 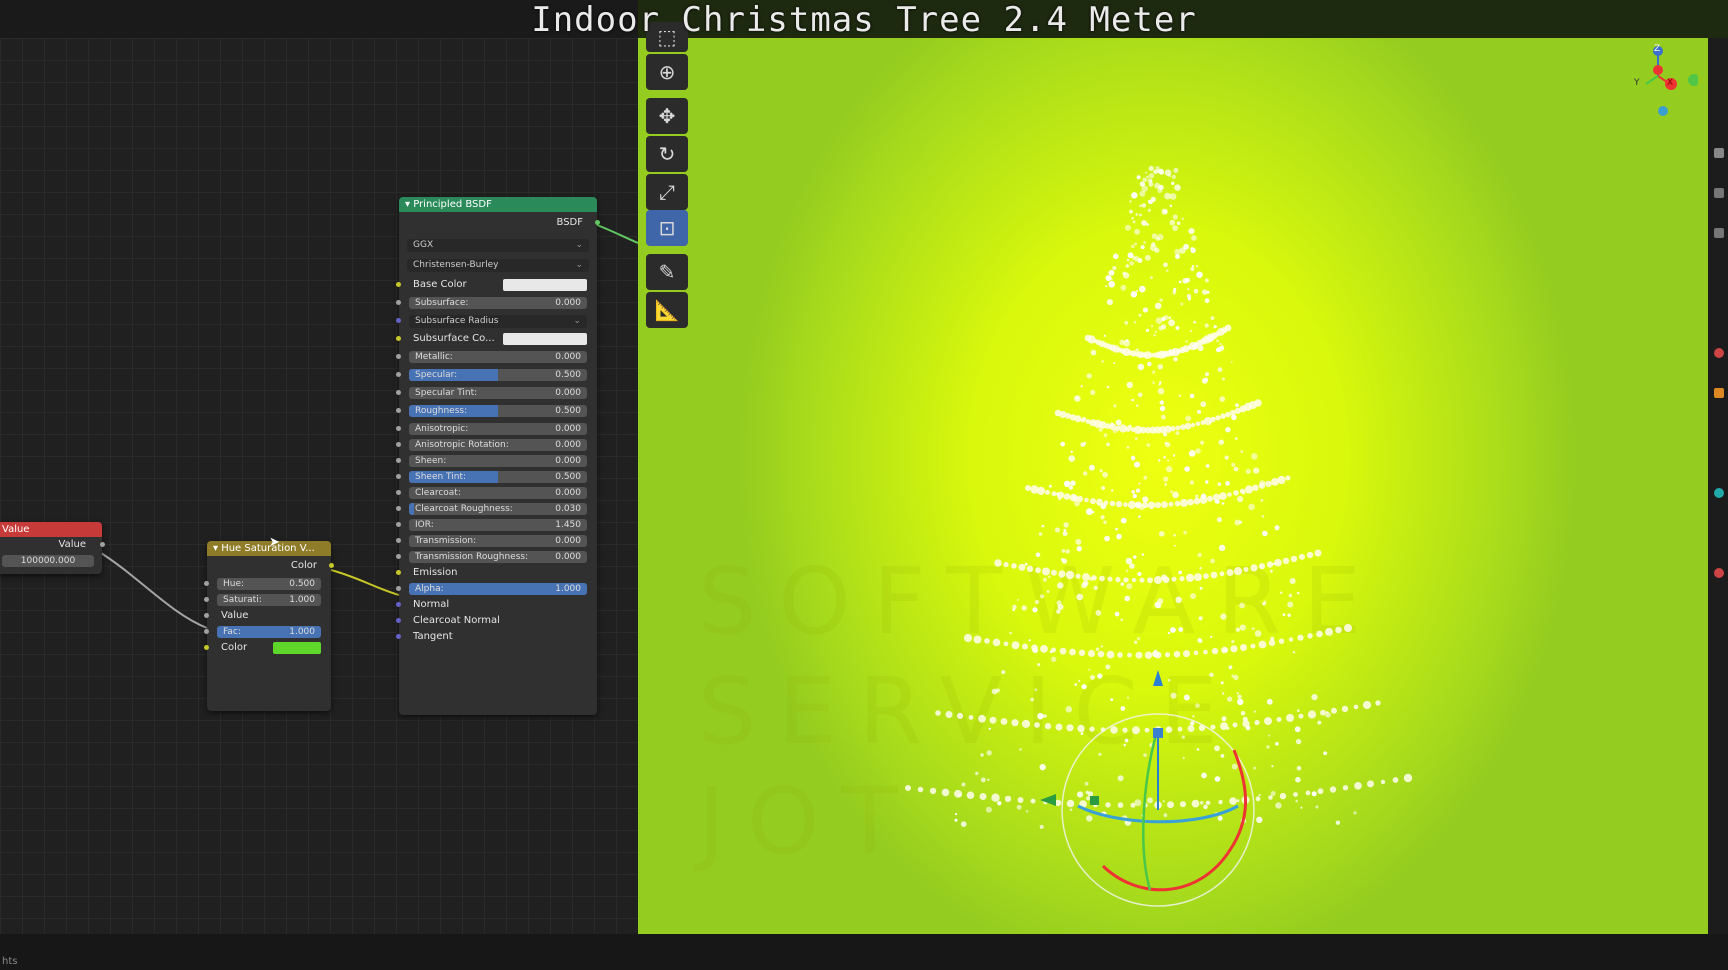 I want to click on link-value-to-hue, so click(x=154, y=590).